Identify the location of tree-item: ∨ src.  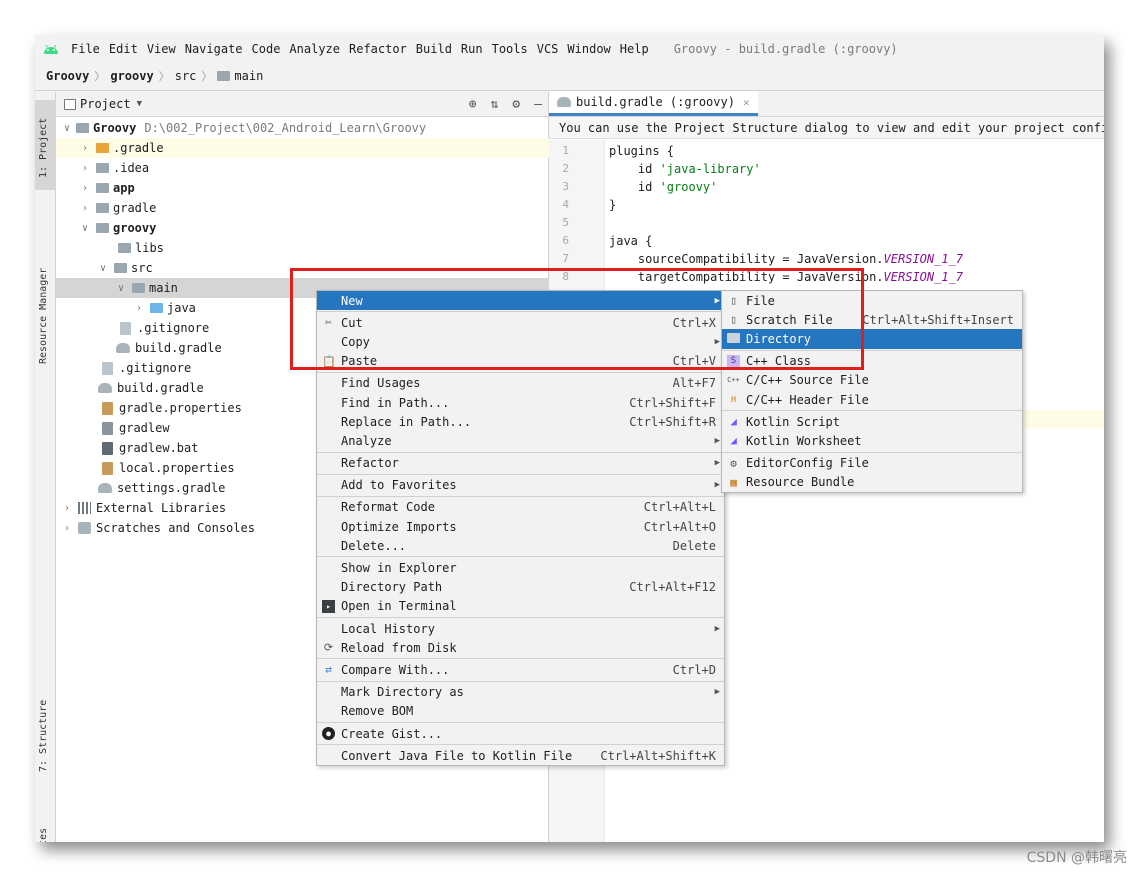
(302, 268).